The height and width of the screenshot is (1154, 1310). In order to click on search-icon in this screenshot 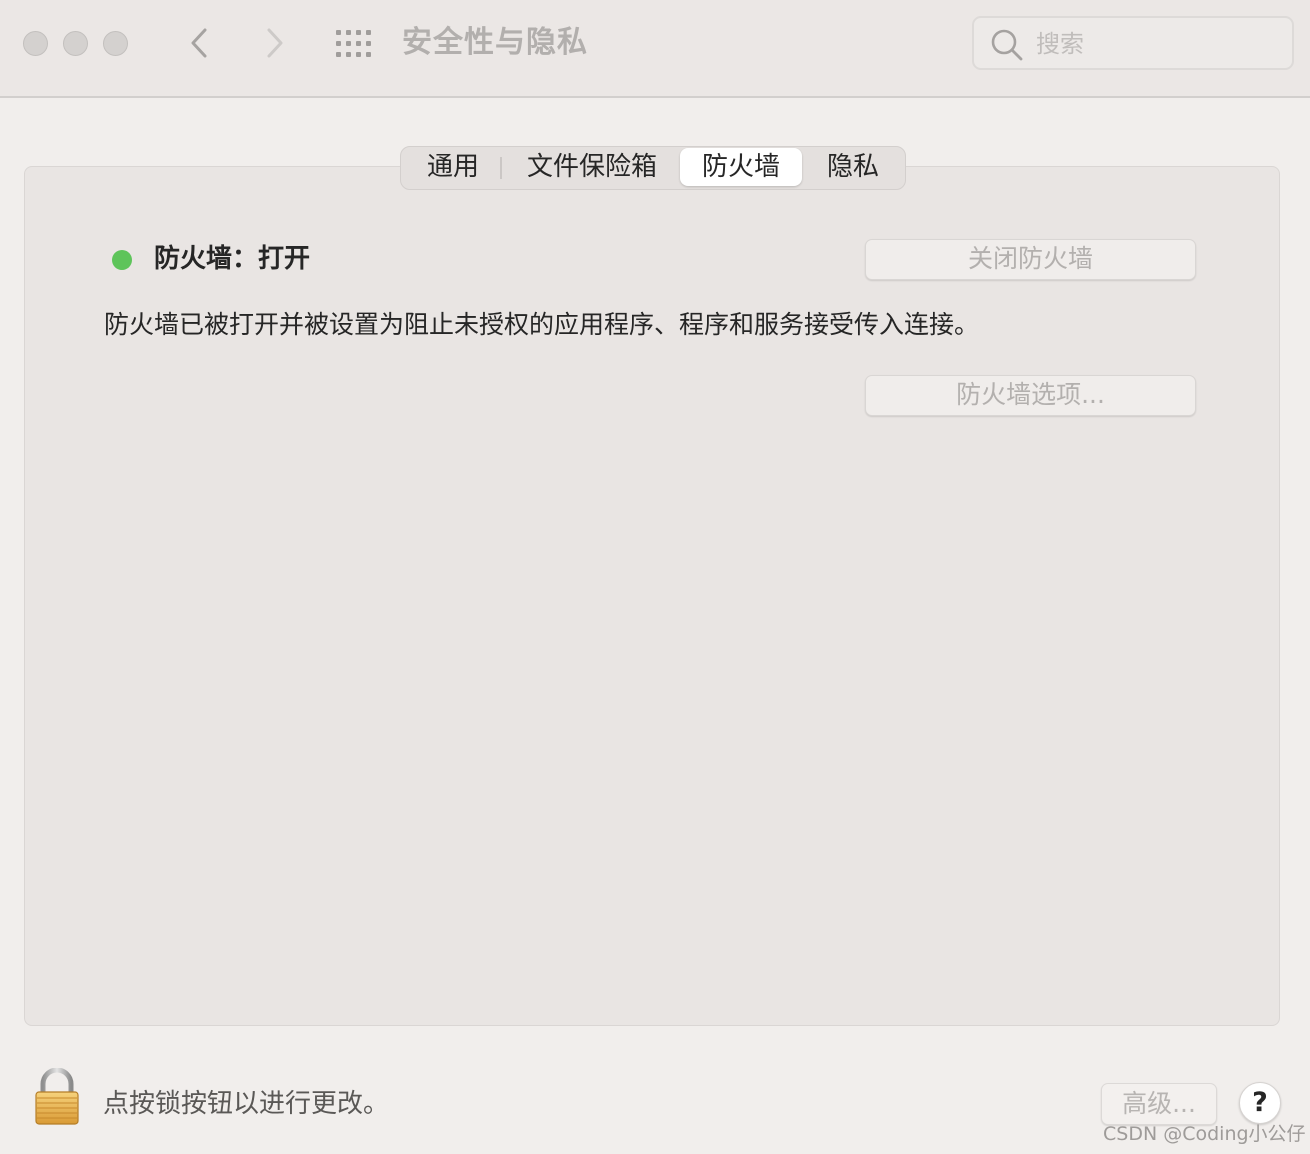, I will do `click(1007, 45)`.